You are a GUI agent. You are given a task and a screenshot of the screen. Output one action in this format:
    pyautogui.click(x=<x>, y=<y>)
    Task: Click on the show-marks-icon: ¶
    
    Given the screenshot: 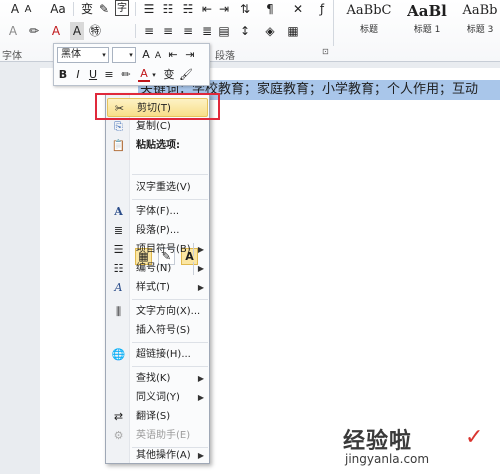 What is the action you would take?
    pyautogui.click(x=270, y=9)
    